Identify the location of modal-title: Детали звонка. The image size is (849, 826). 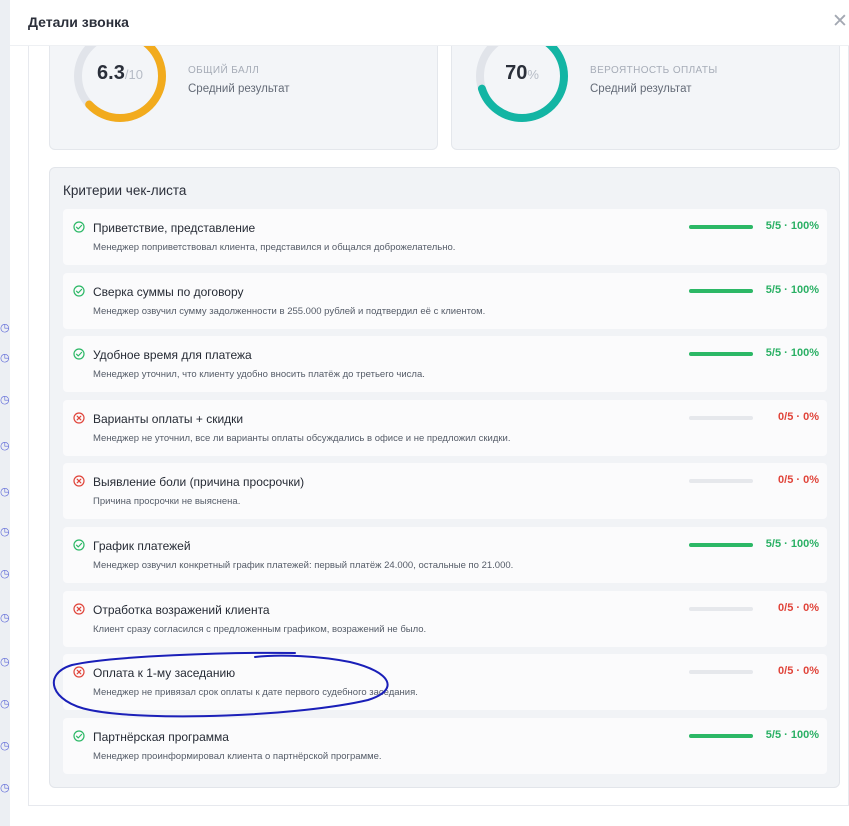
(78, 22).